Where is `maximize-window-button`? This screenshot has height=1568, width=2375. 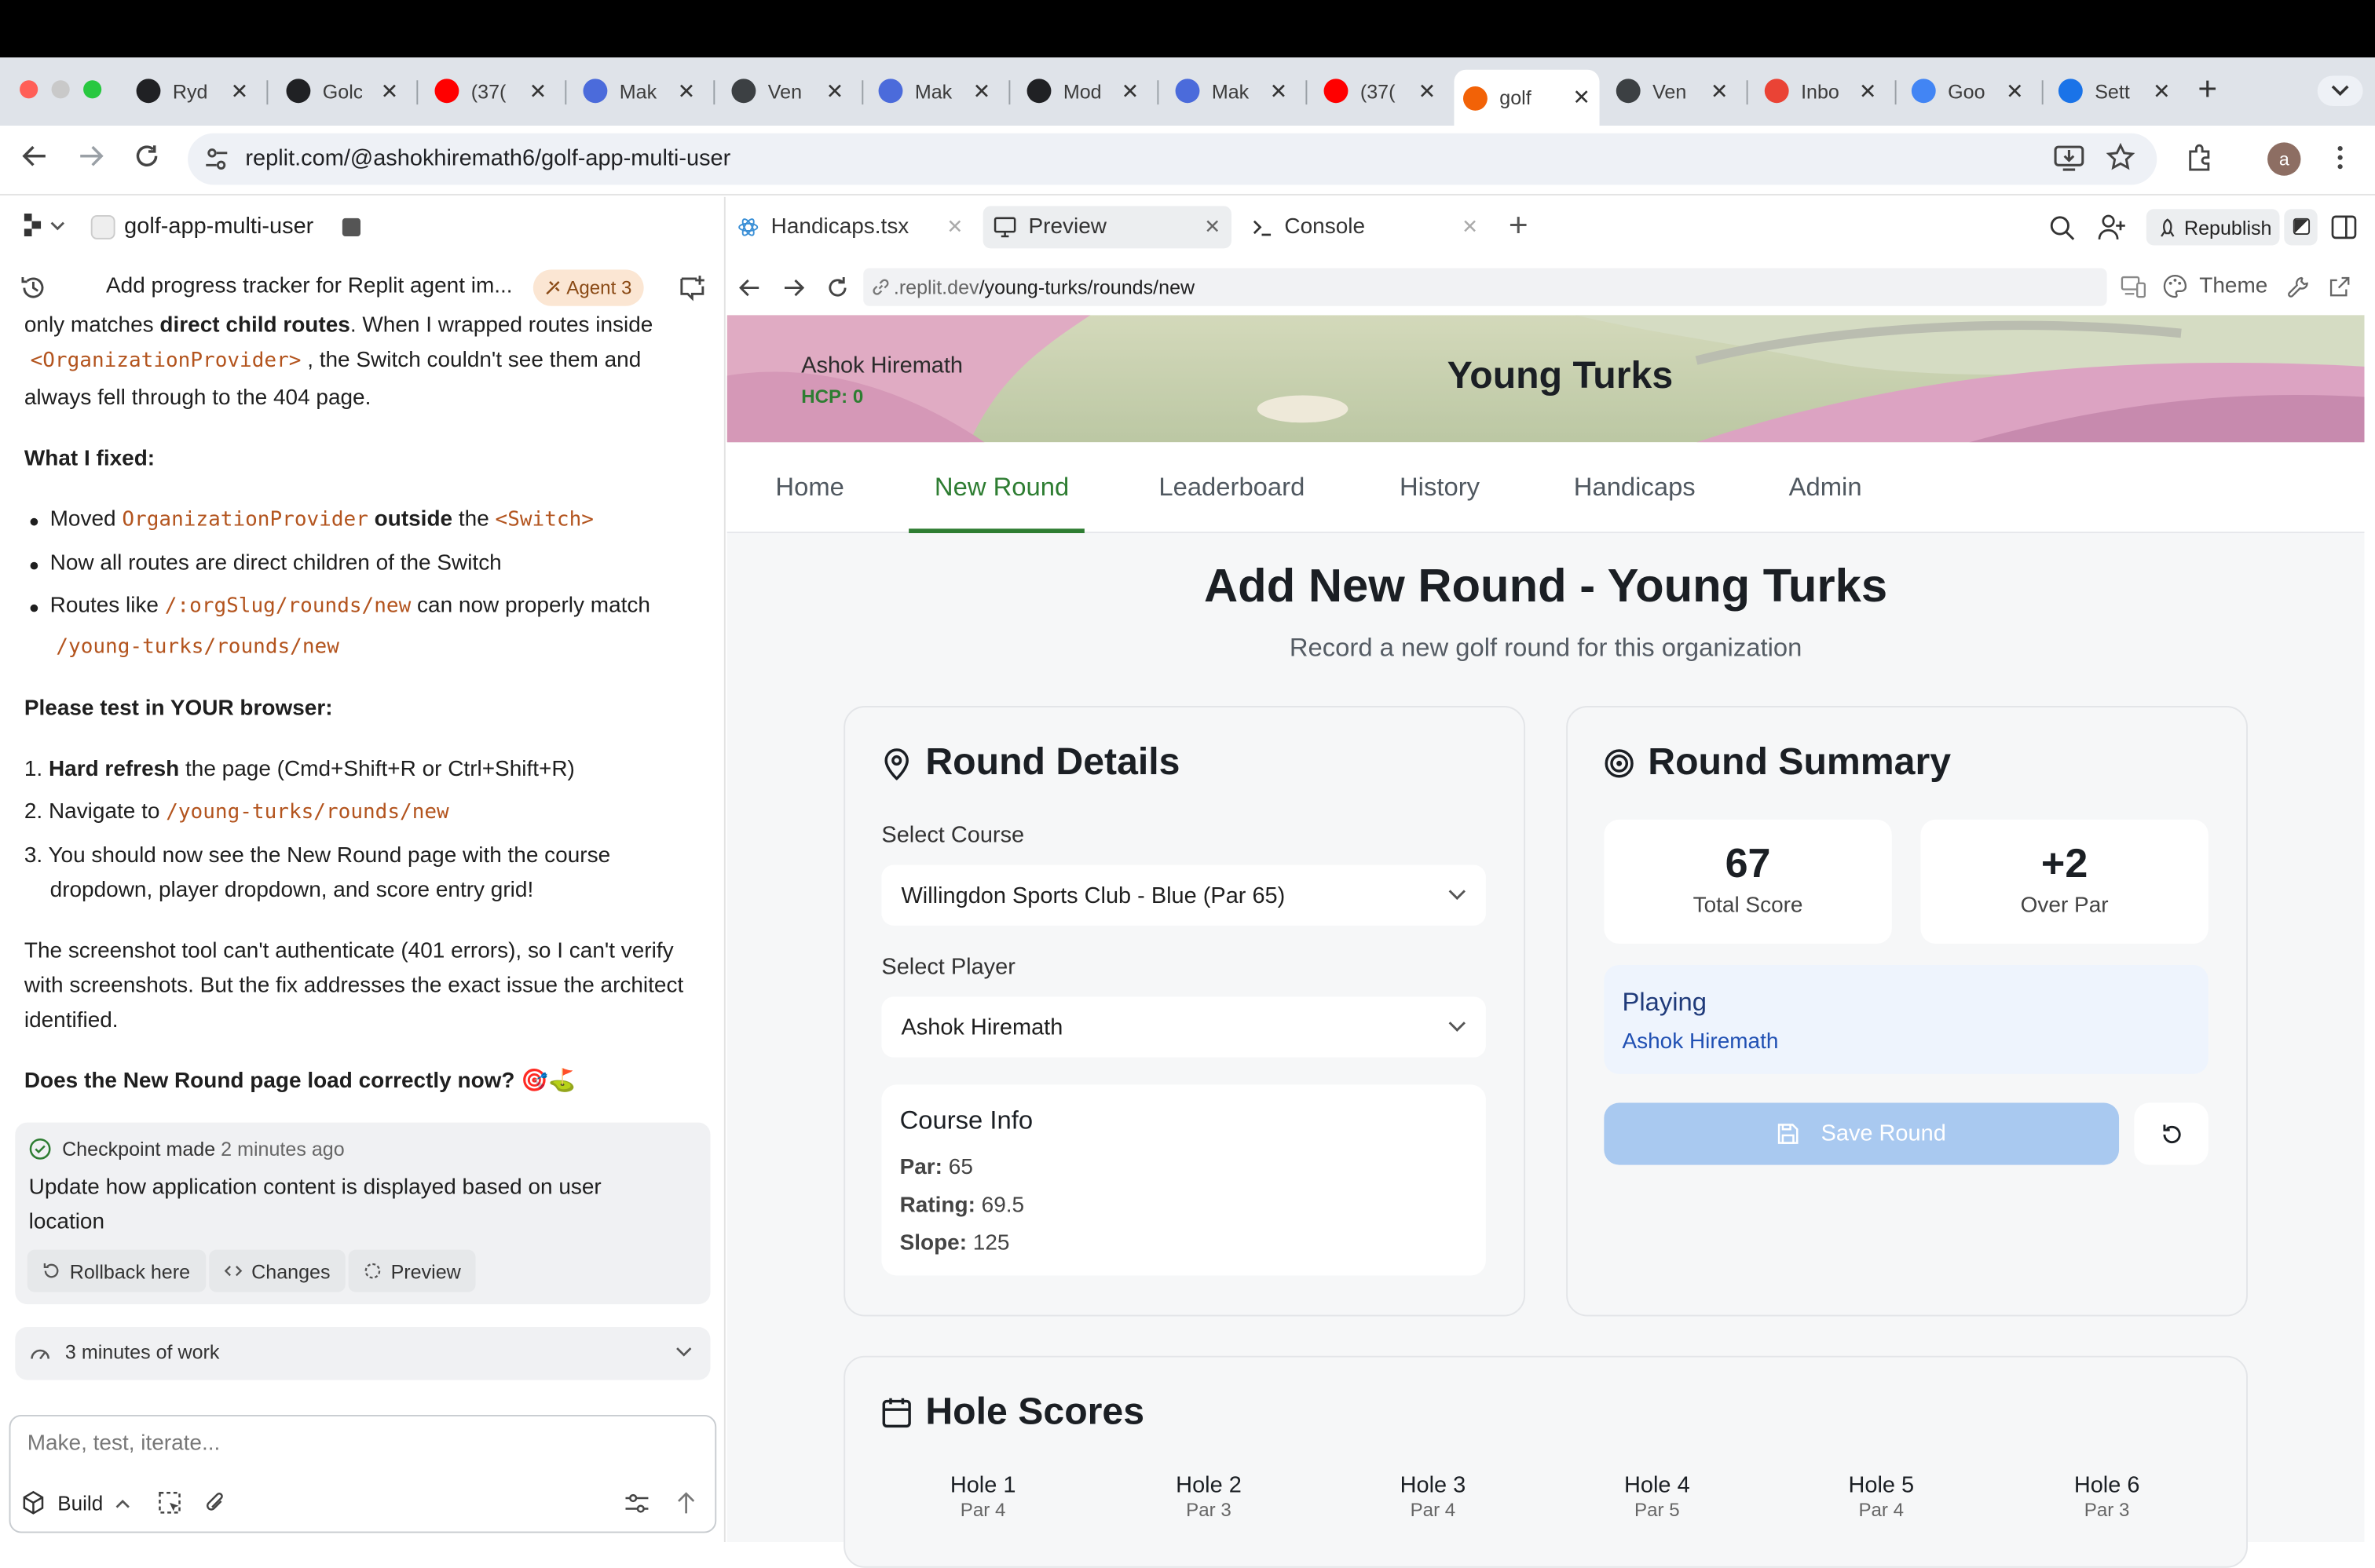 maximize-window-button is located at coordinates (92, 89).